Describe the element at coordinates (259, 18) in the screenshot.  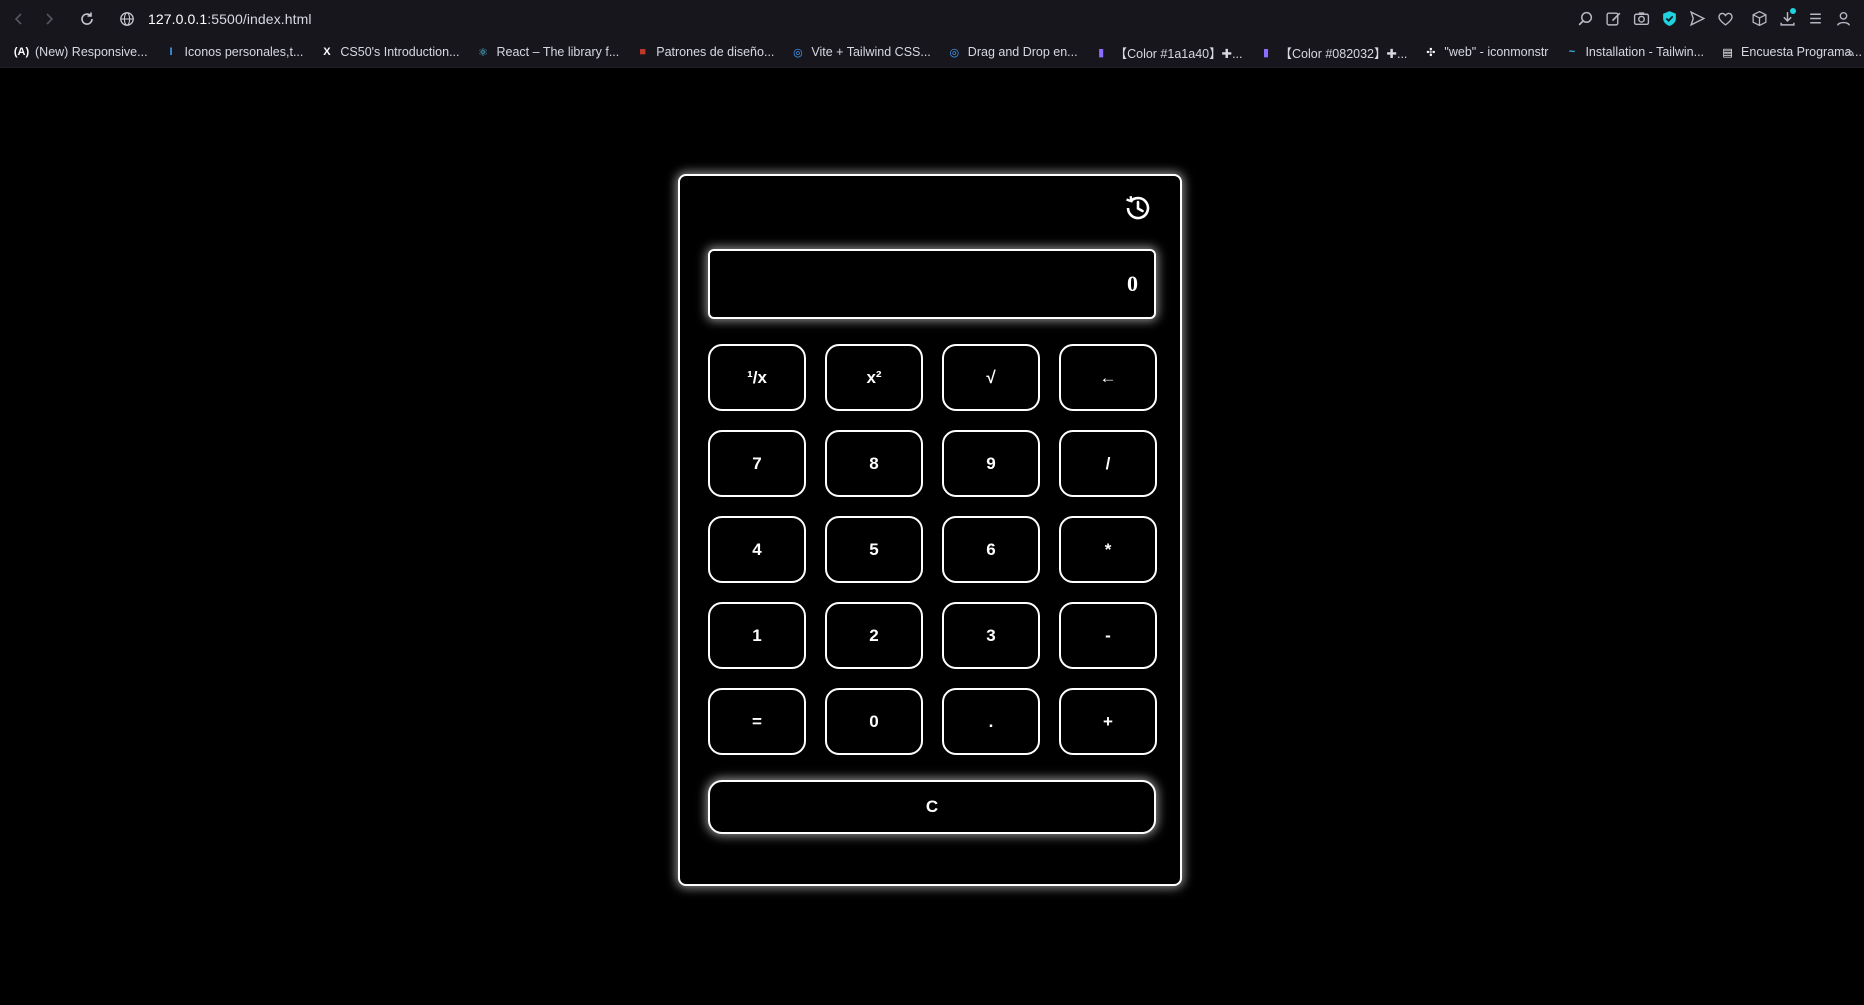
I see `url-path: :5500/index.html` at that location.